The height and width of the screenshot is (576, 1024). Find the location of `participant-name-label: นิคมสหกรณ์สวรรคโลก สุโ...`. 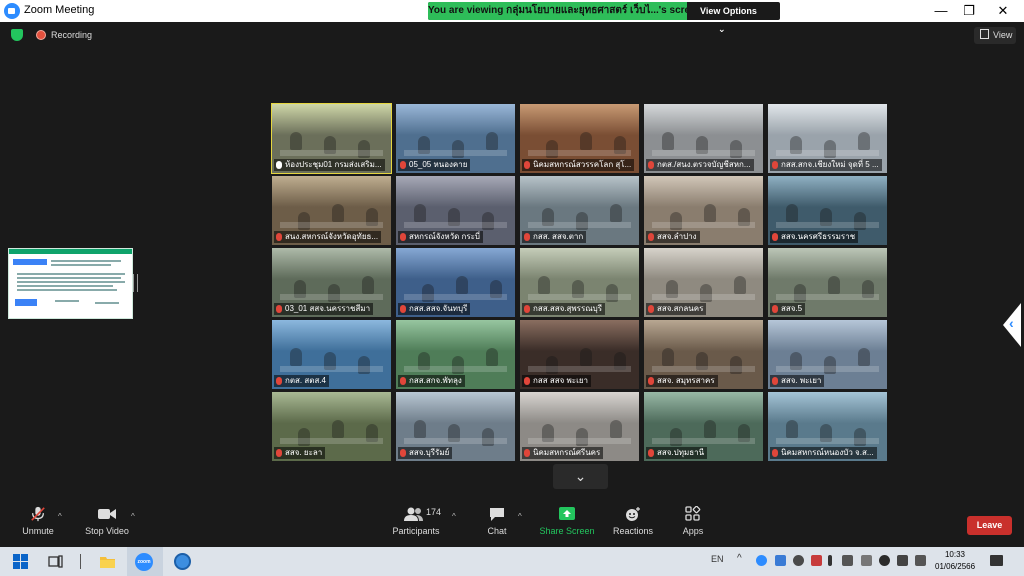

participant-name-label: นิคมสหกรณ์สวรรคโลก สุโ... is located at coordinates (578, 165).